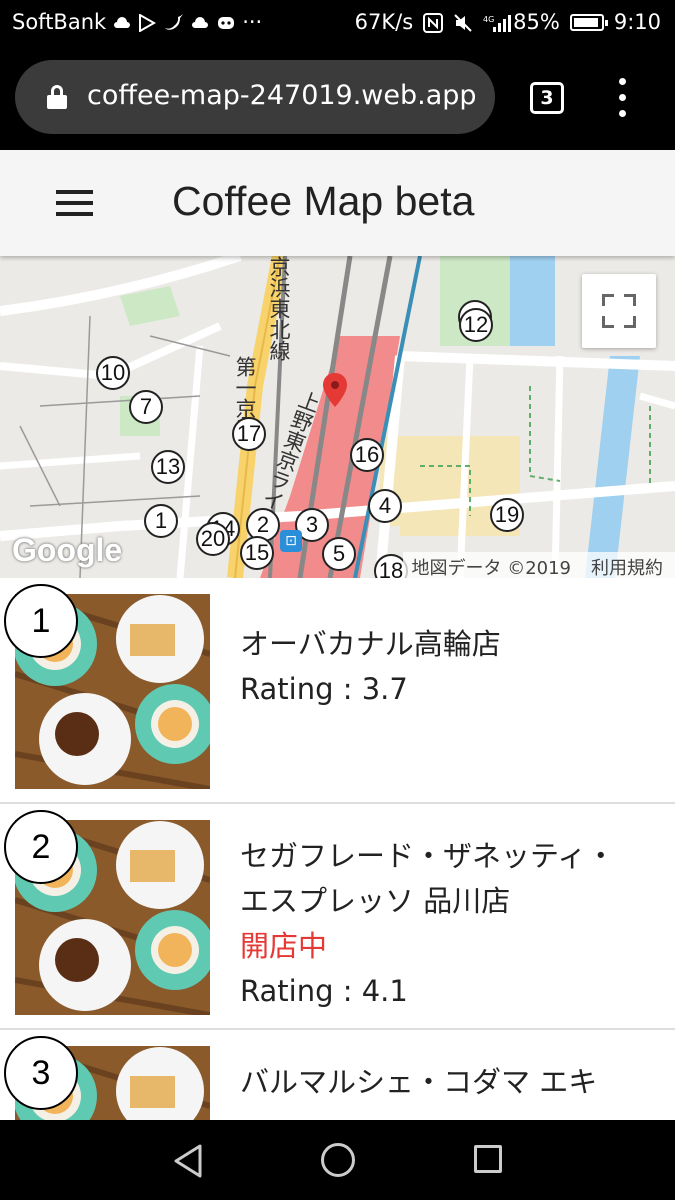 This screenshot has width=675, height=1200. What do you see at coordinates (588, 22) in the screenshot?
I see `battery-icon` at bounding box center [588, 22].